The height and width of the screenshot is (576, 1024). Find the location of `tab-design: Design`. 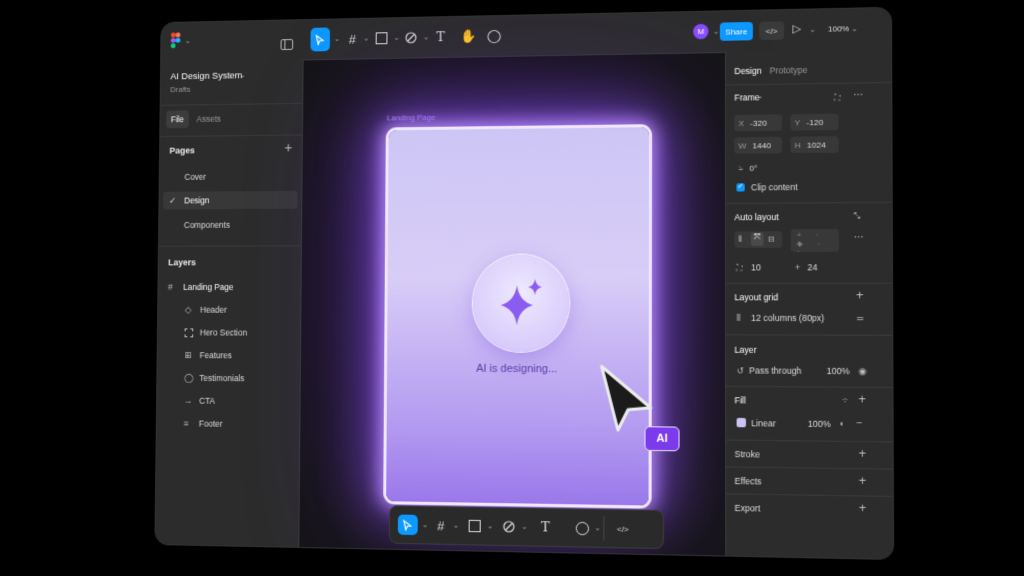

tab-design: Design is located at coordinates (747, 71).